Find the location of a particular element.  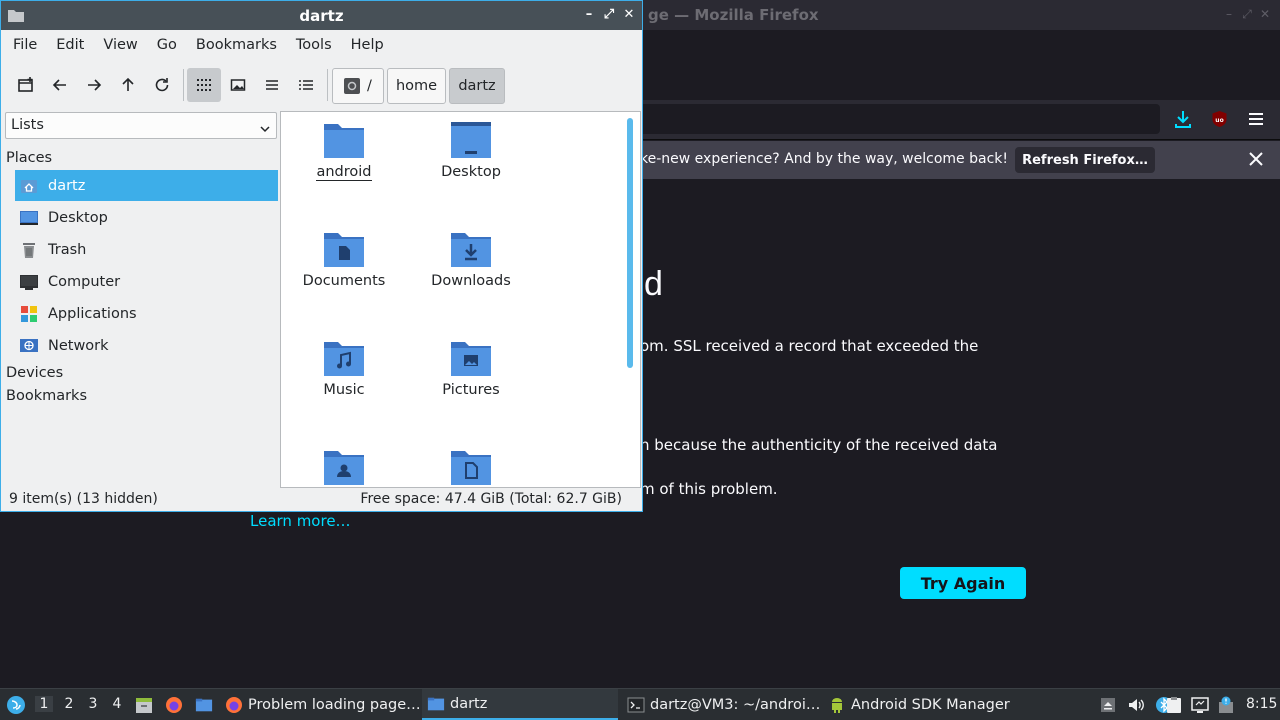

hamburger-menu-icon is located at coordinates (1256, 119).